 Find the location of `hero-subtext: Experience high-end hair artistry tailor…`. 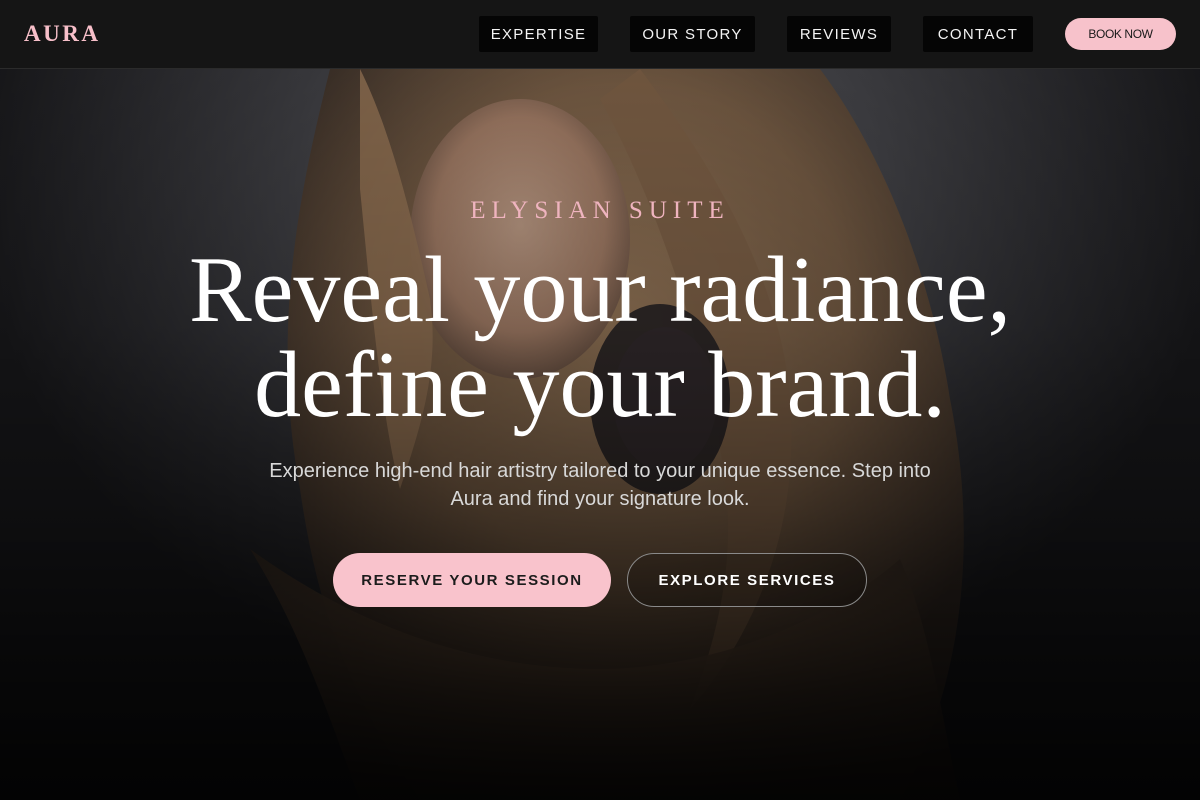

hero-subtext: Experience high-end hair artistry tailor… is located at coordinates (600, 485).